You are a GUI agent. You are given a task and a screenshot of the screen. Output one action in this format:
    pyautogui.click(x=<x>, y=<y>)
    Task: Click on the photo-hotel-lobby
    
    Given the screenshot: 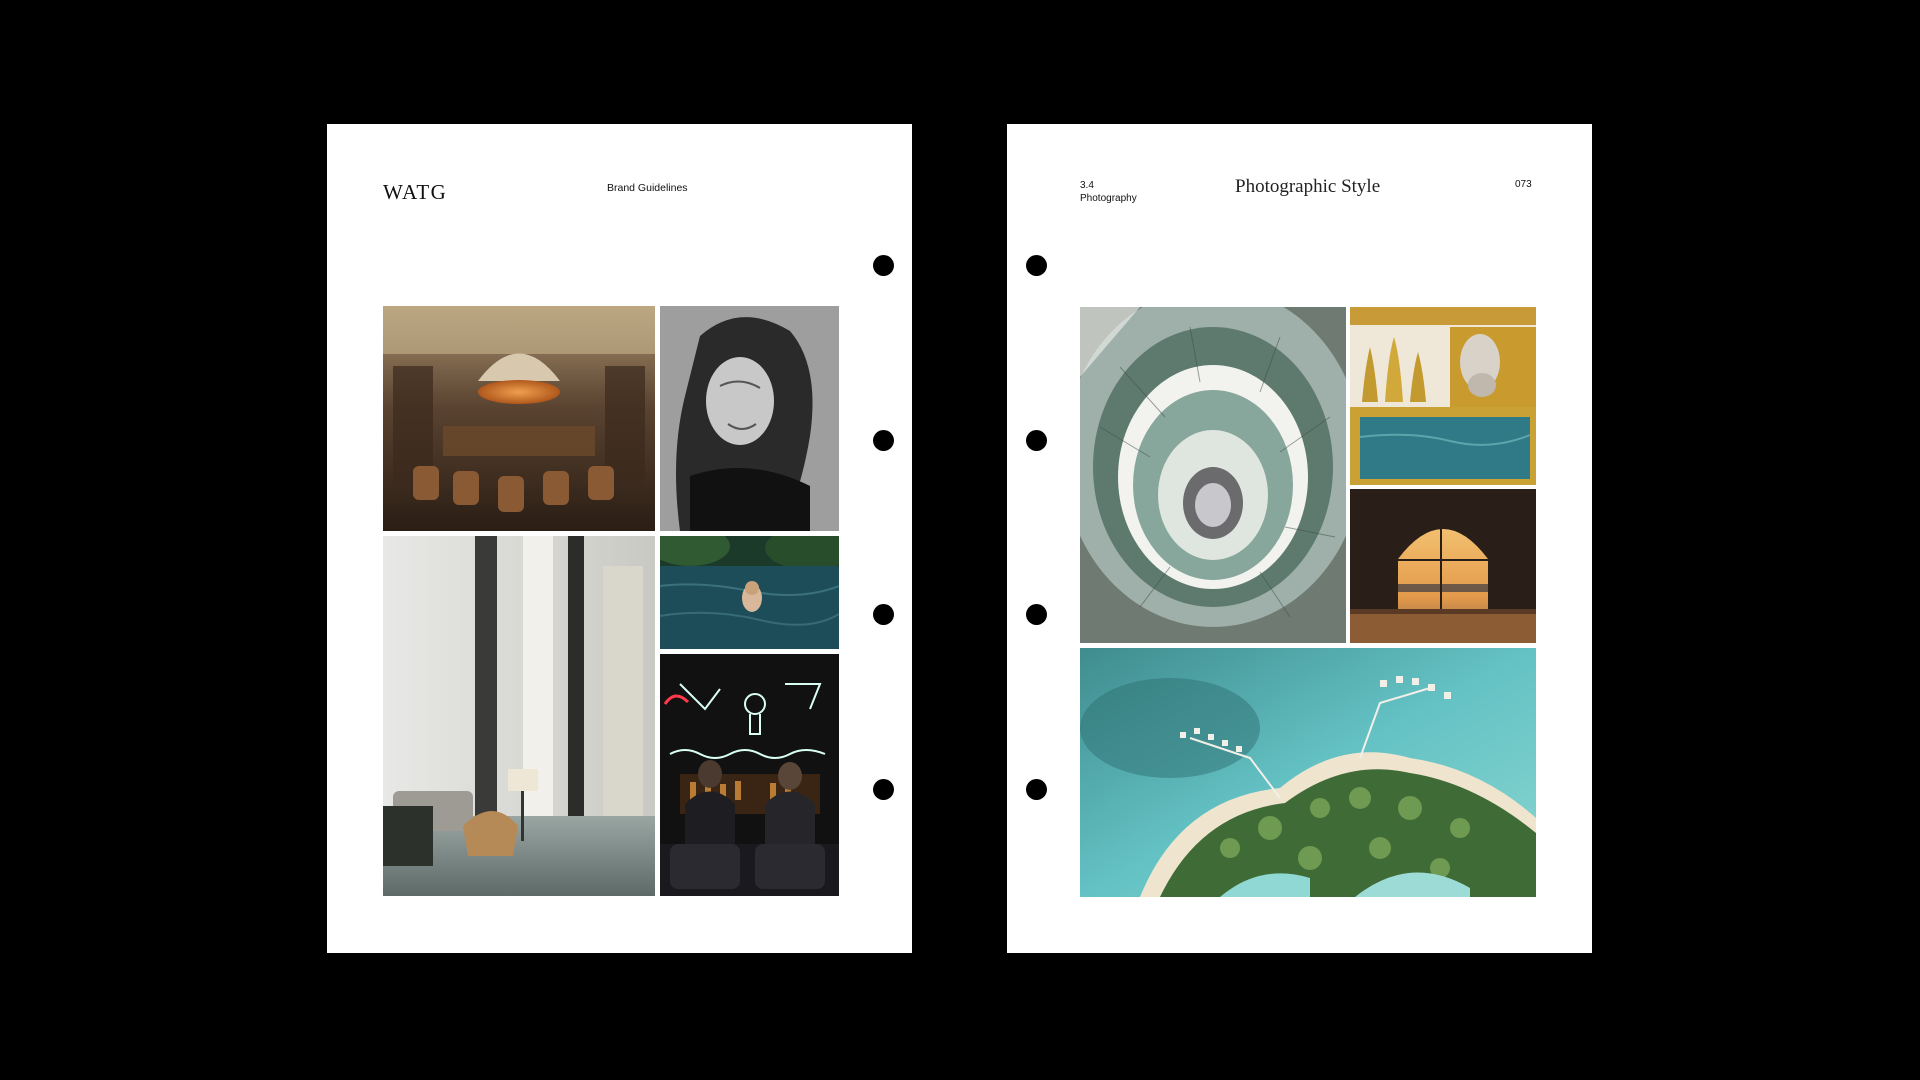 What is the action you would take?
    pyautogui.click(x=519, y=716)
    